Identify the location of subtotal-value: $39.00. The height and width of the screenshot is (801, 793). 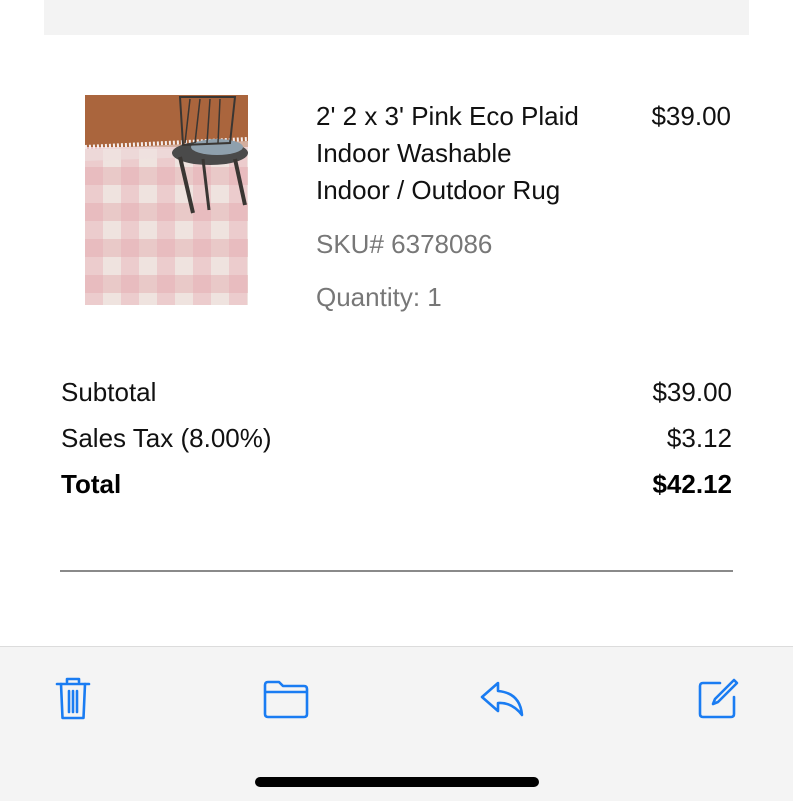
(692, 392).